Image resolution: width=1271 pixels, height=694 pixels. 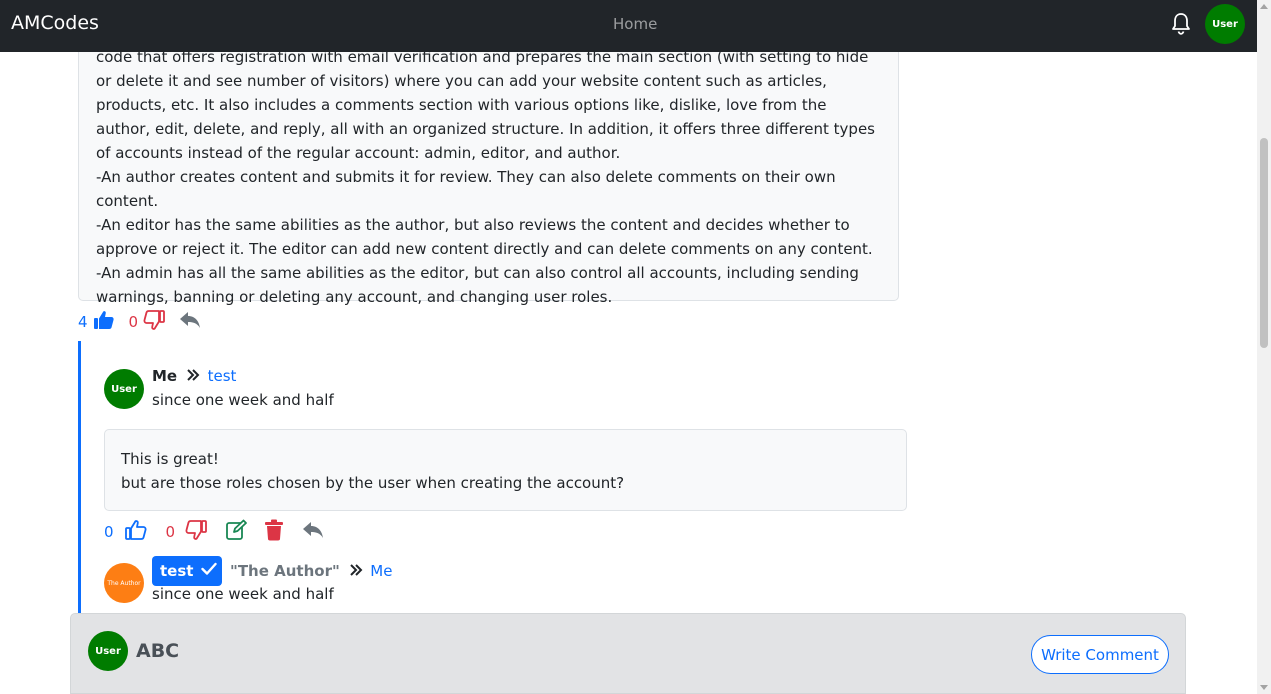 What do you see at coordinates (139, 322) in the screenshot?
I see `post-actions: 4 0` at bounding box center [139, 322].